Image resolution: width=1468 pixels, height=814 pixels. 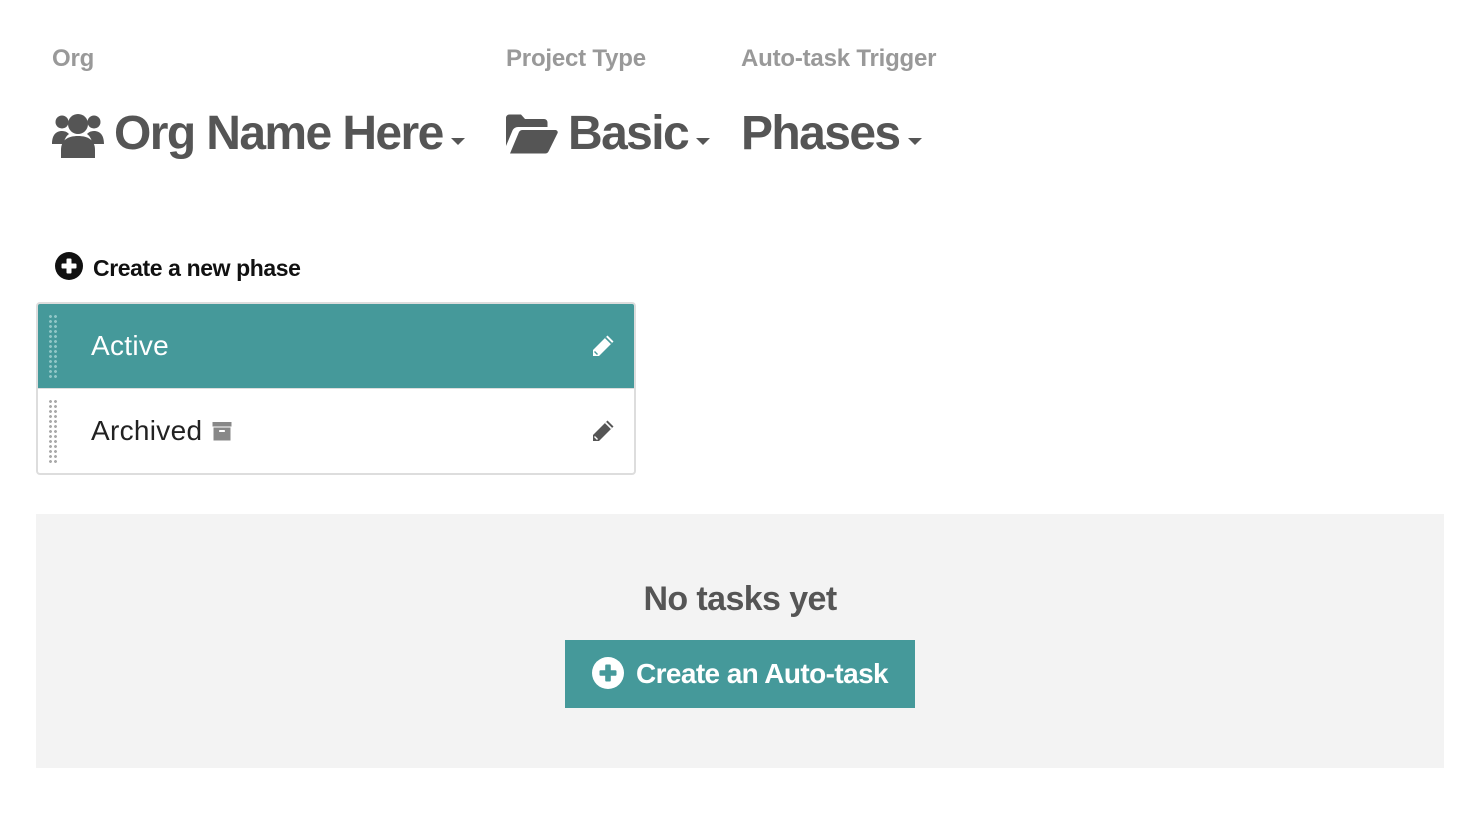 I want to click on org-selector: Org Org Name Here, so click(x=258, y=105).